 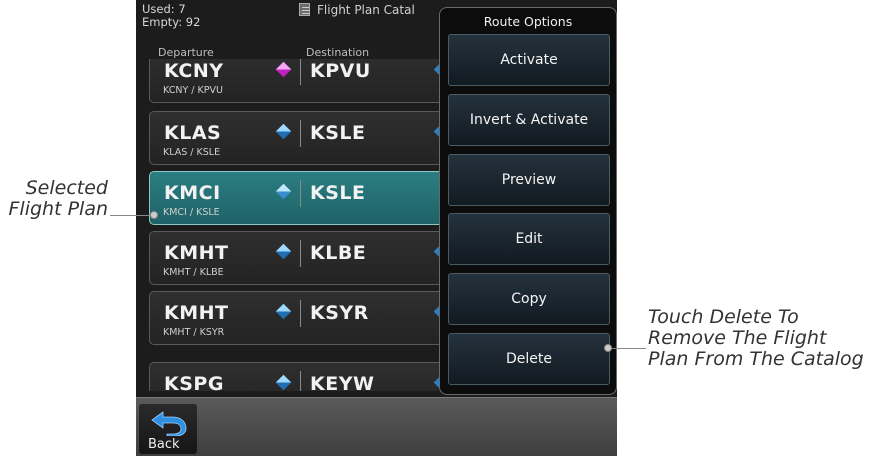 What do you see at coordinates (194, 71) in the screenshot?
I see `departure-airport: KCNY` at bounding box center [194, 71].